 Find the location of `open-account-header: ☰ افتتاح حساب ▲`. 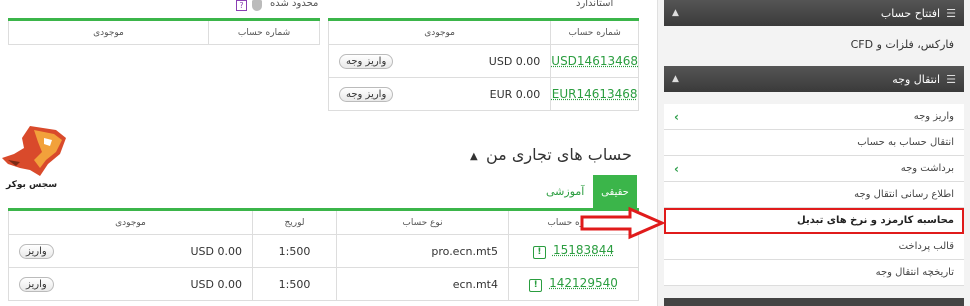

open-account-header: ☰ افتتاح حساب ▲ is located at coordinates (814, 13).